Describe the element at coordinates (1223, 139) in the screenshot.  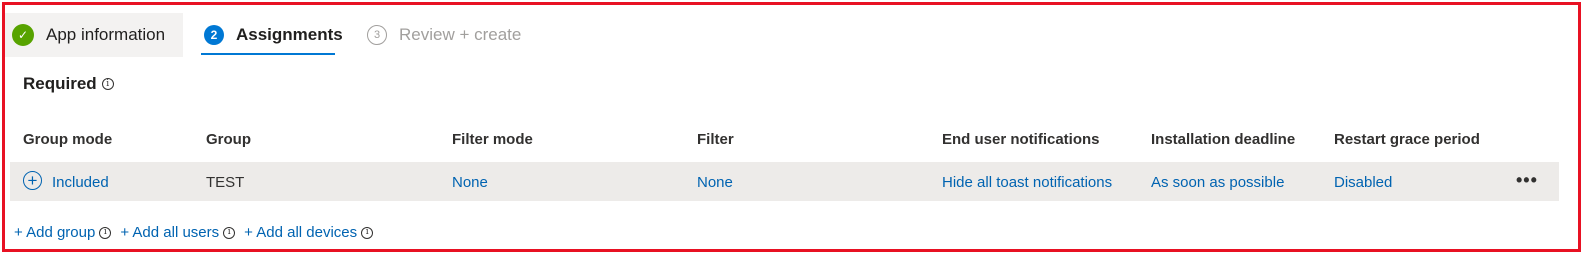
I see `column-header-installation-deadline: Installation deadline` at that location.